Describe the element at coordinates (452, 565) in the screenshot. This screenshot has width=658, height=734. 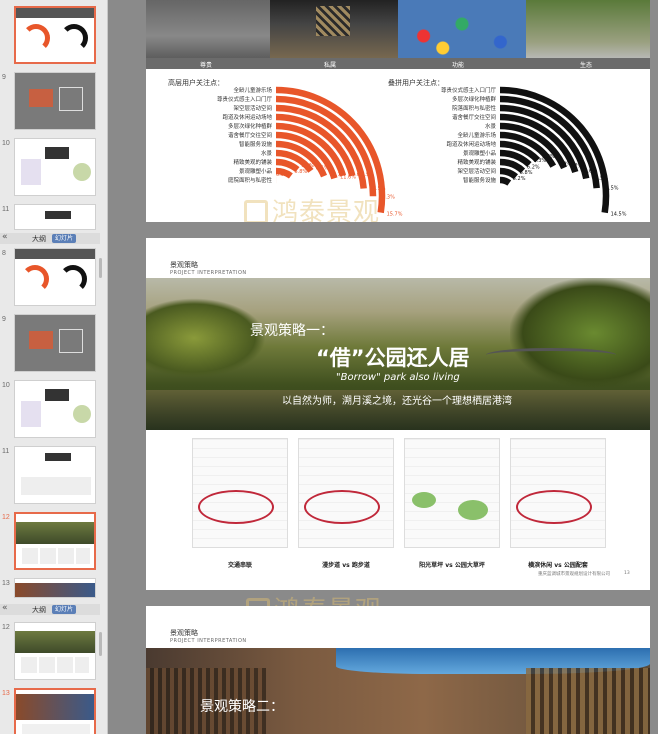
I see `diagram-caption: 阳光草坪 vs 公园大草坪` at that location.